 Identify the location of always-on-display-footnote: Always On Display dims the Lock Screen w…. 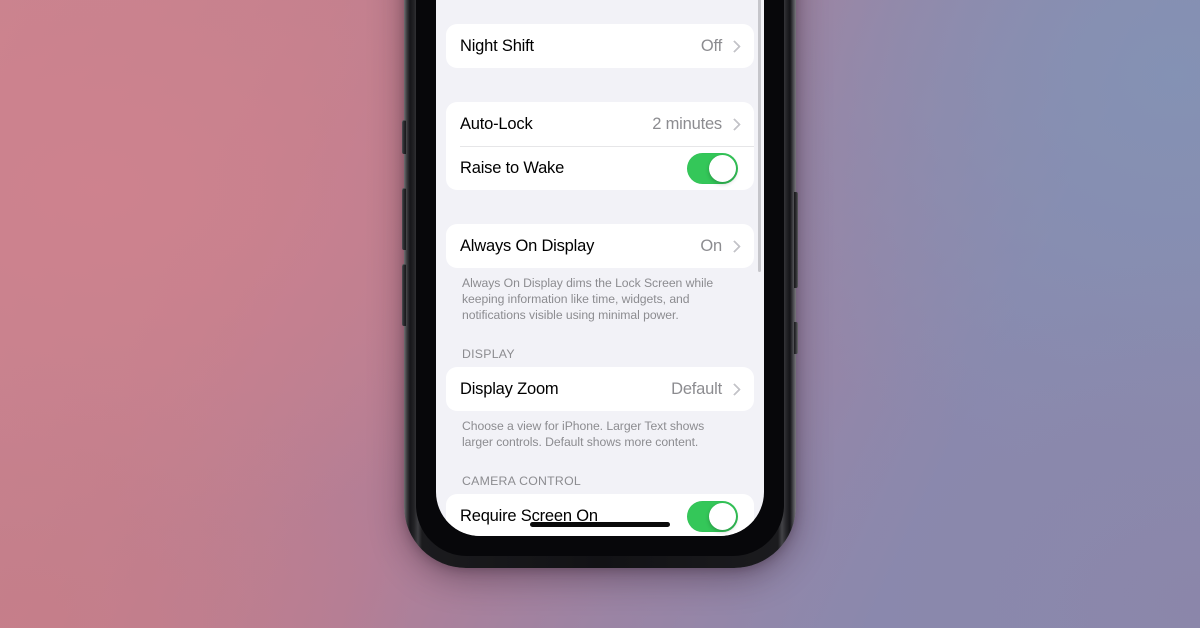
(588, 299).